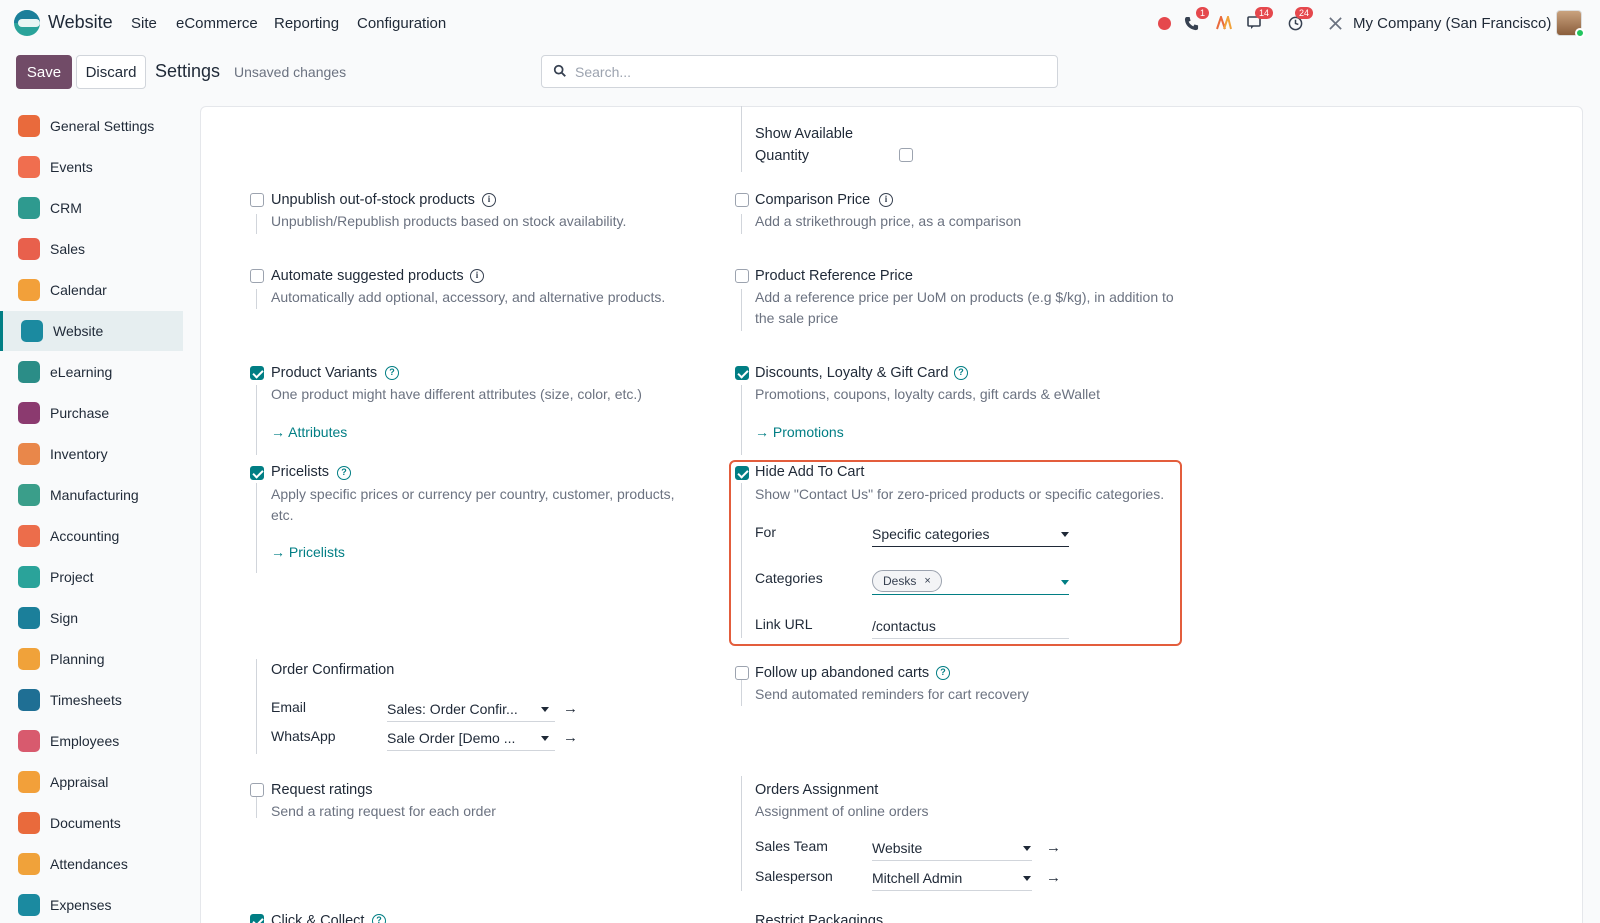 The width and height of the screenshot is (1600, 923). What do you see at coordinates (799, 432) in the screenshot?
I see `promotions-link: → Promotions` at bounding box center [799, 432].